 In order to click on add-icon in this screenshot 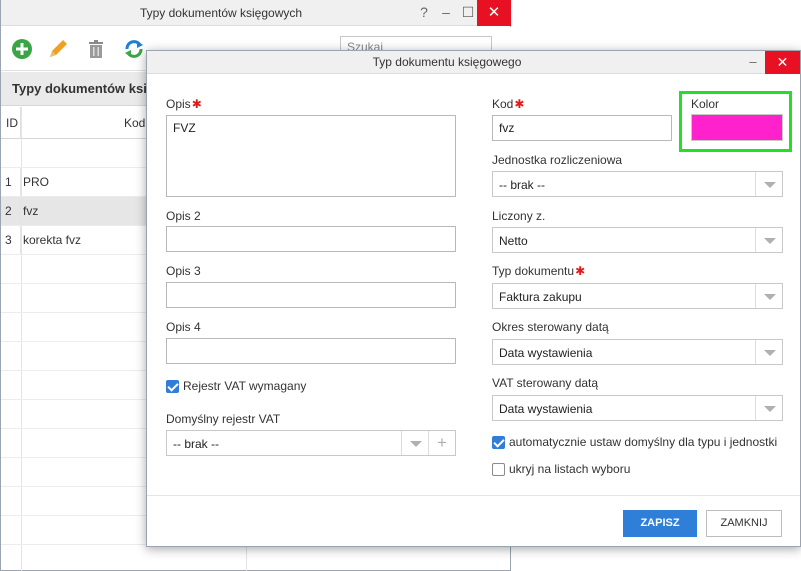, I will do `click(22, 49)`.